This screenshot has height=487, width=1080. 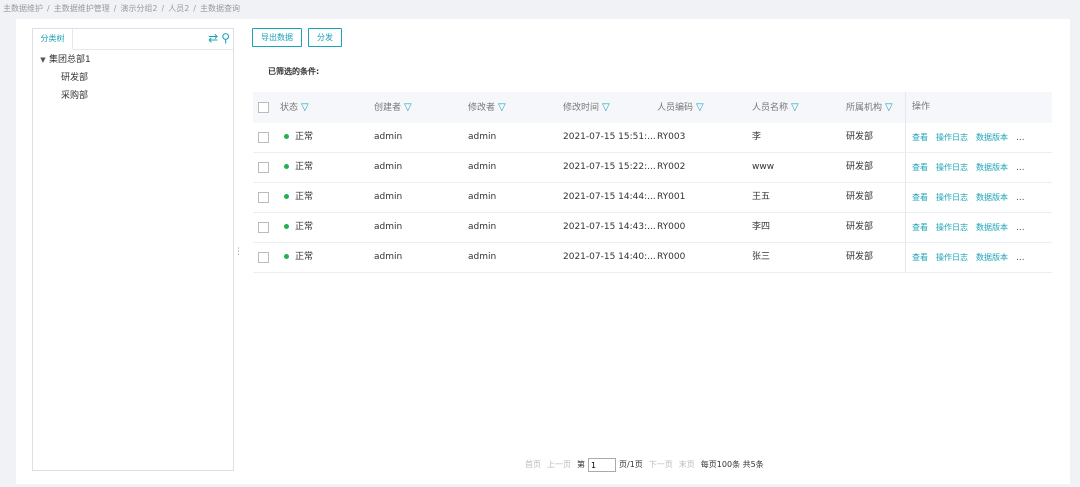 What do you see at coordinates (133, 96) in the screenshot?
I see `tree-node-purchase: 采购部` at bounding box center [133, 96].